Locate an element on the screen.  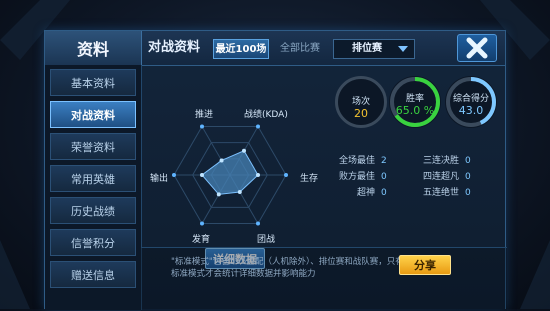
sidebar-item-credit-score: 信誉积分 is located at coordinates (93, 242).